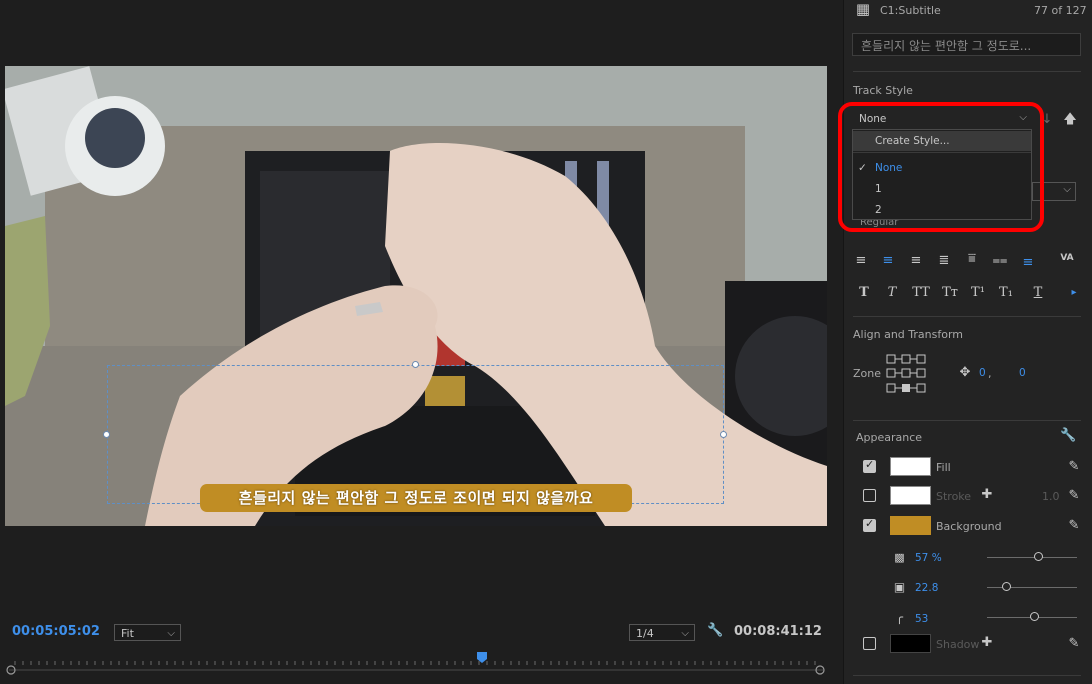 The height and width of the screenshot is (684, 1092). I want to click on background-label: Background, so click(969, 526).